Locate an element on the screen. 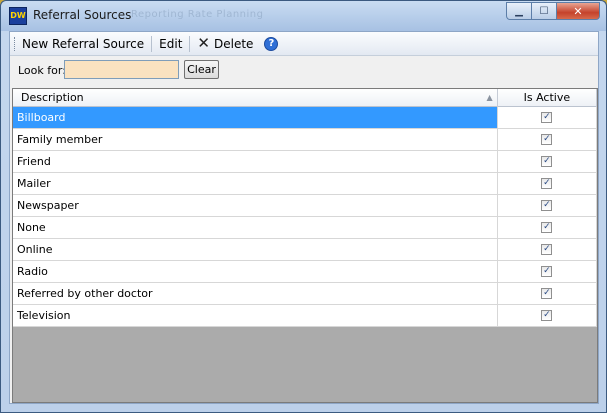 This screenshot has width=607, height=413. table-row: Radio ✓ is located at coordinates (305, 272).